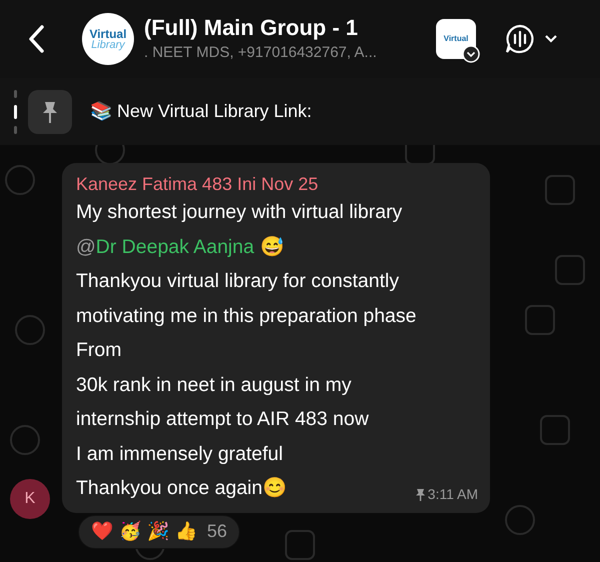 This screenshot has width=600, height=562. Describe the element at coordinates (237, 281) in the screenshot. I see `message-line: Thankyou virtual library for constantly` at that location.